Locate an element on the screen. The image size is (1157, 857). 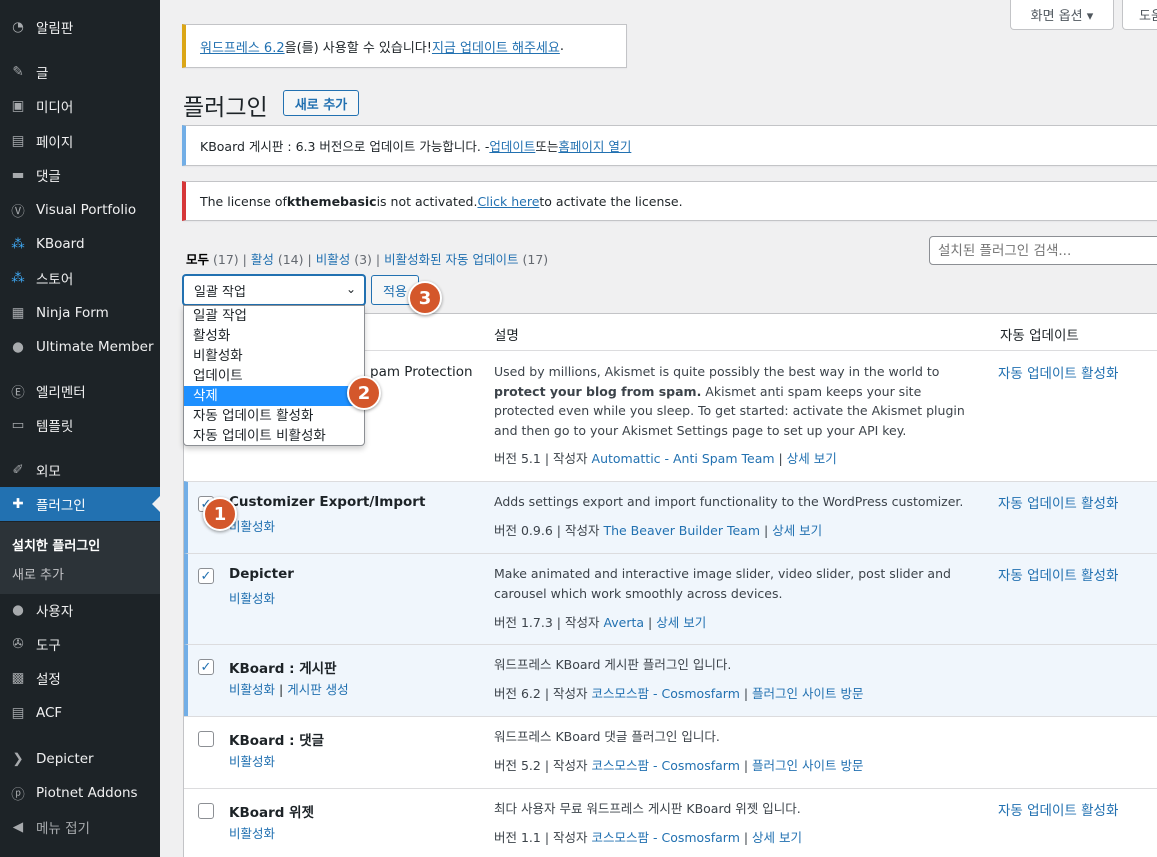
plugin-meta: 버전 1.7.3 | 작성자 Averta | 상세 보기 is located at coordinates (600, 622).